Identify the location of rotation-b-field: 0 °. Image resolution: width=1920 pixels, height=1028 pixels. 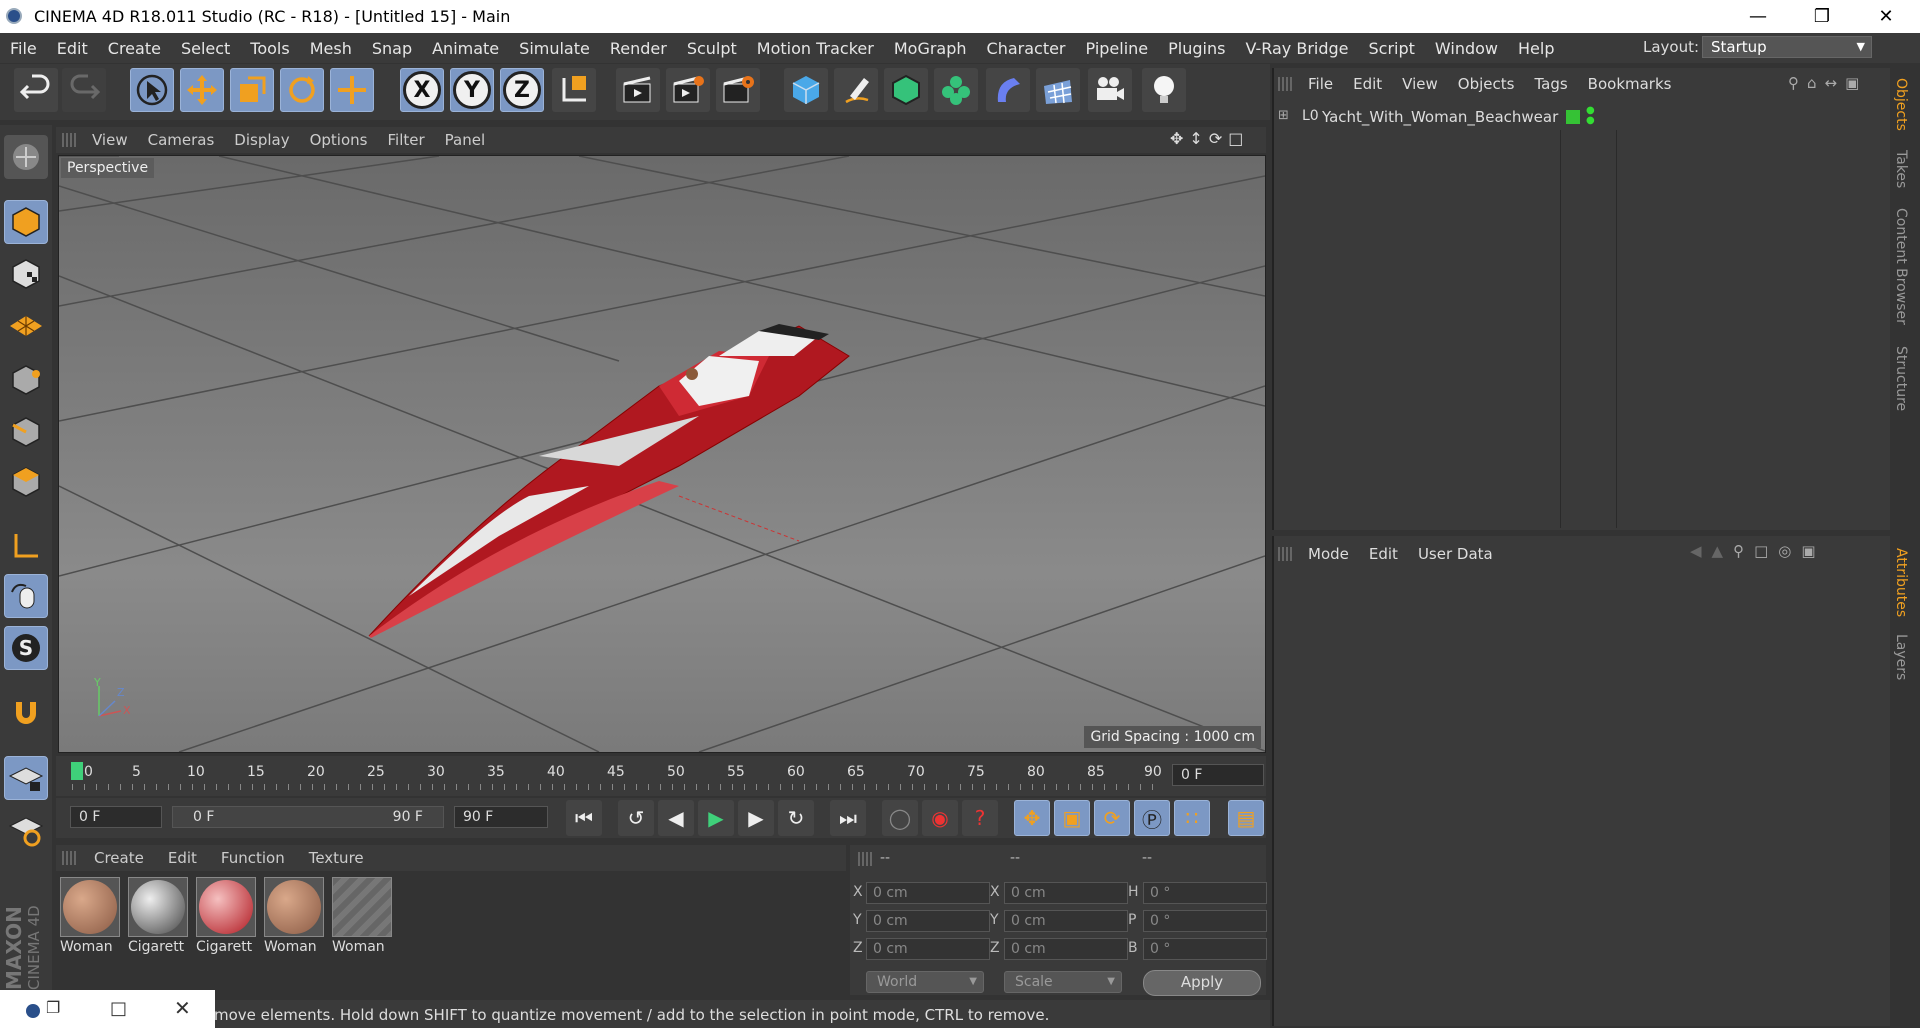
(1205, 949).